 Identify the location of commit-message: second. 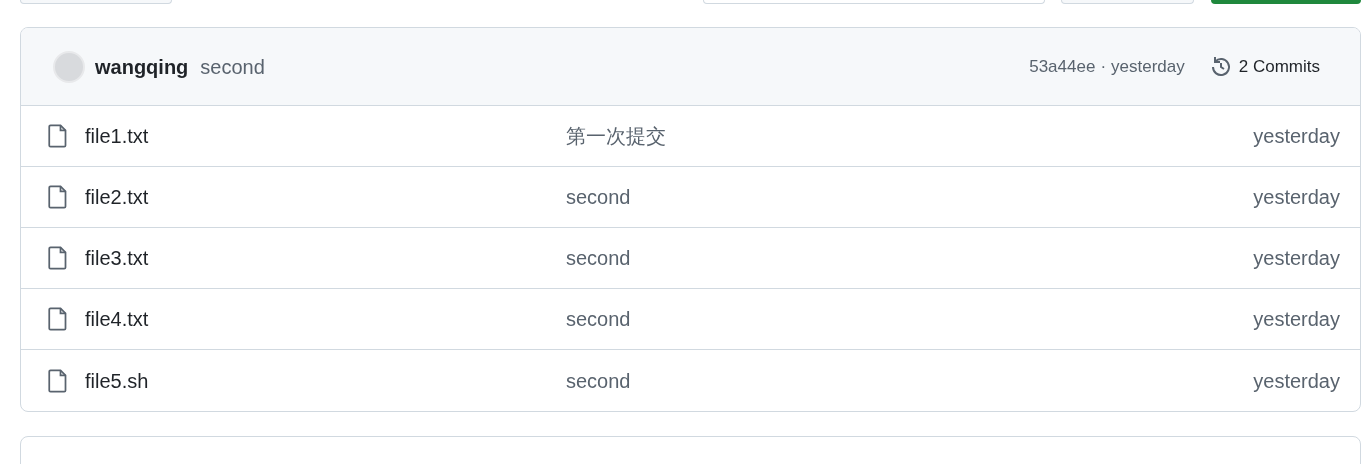
(232, 66).